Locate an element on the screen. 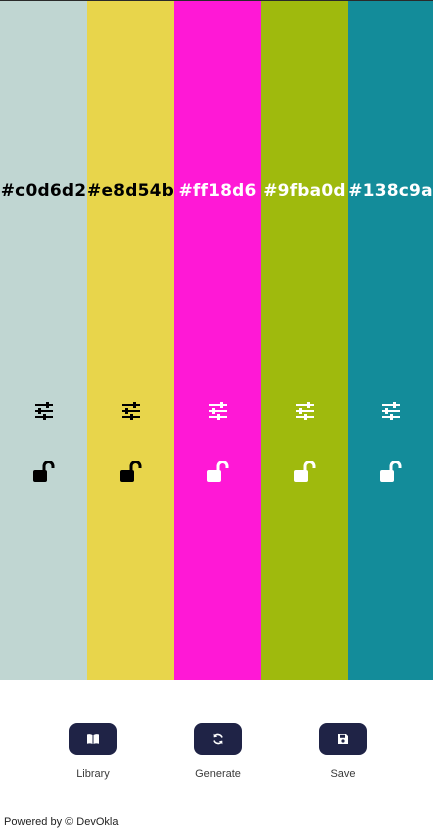 The image size is (433, 838). save-label: Save is located at coordinates (343, 774).